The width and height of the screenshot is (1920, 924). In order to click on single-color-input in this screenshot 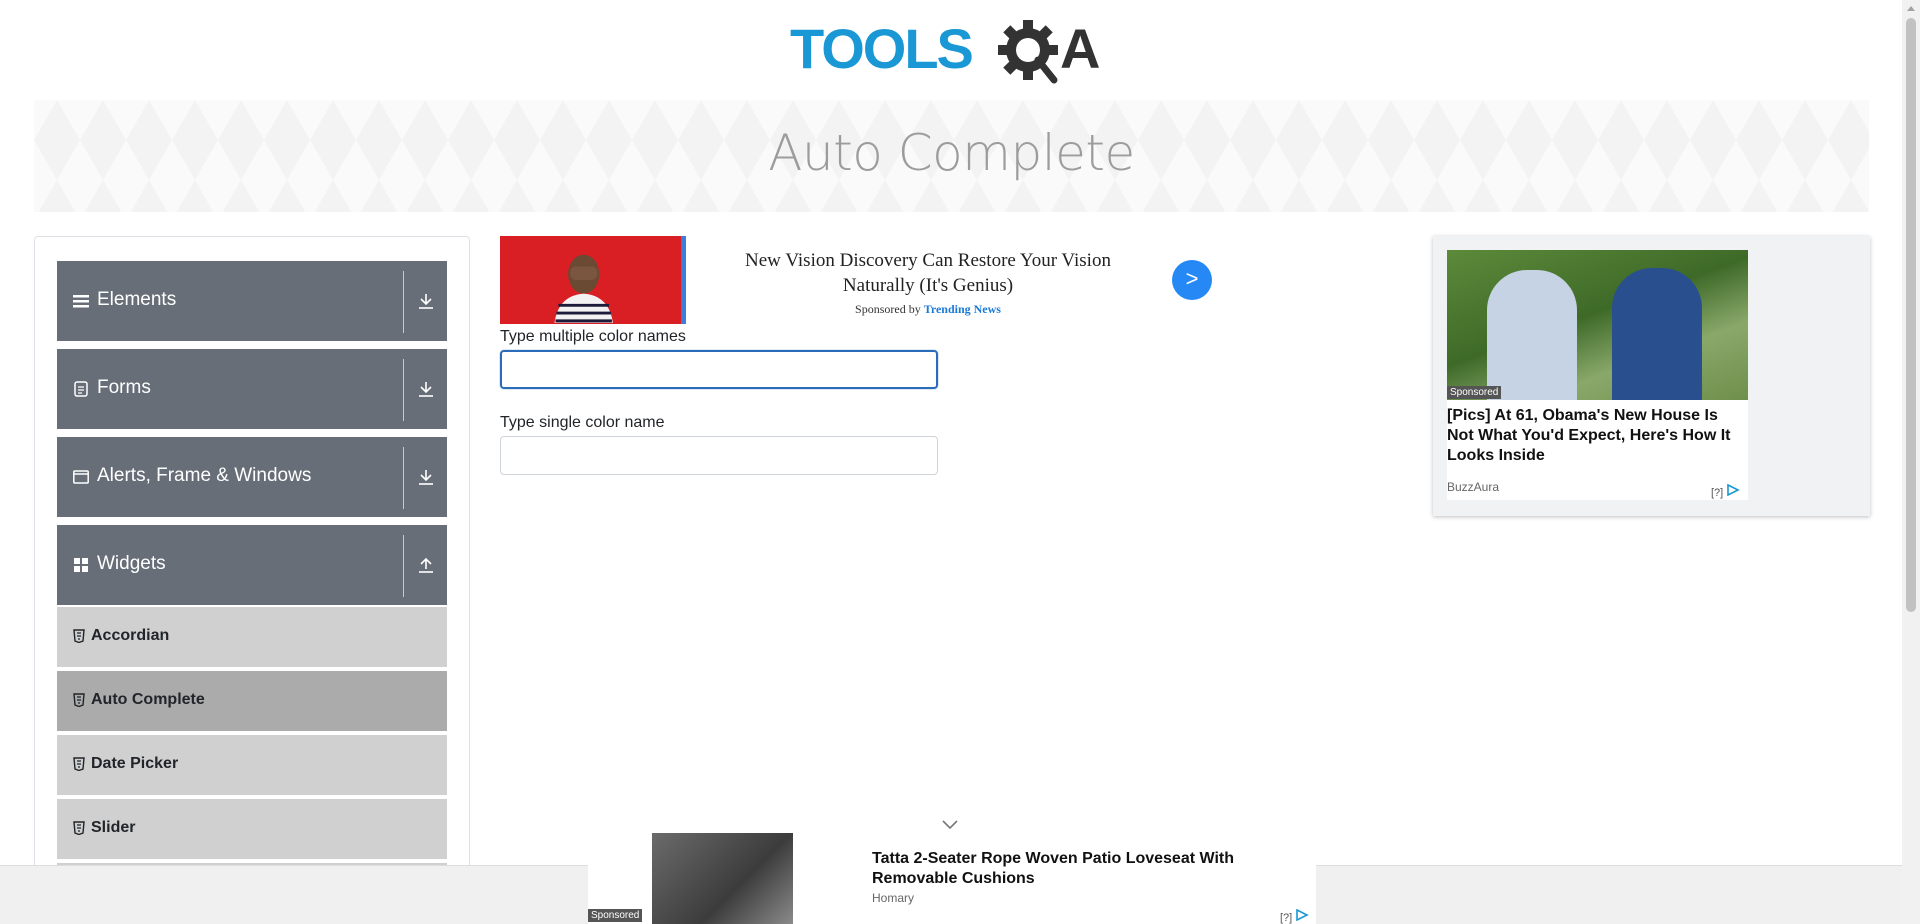, I will do `click(719, 455)`.